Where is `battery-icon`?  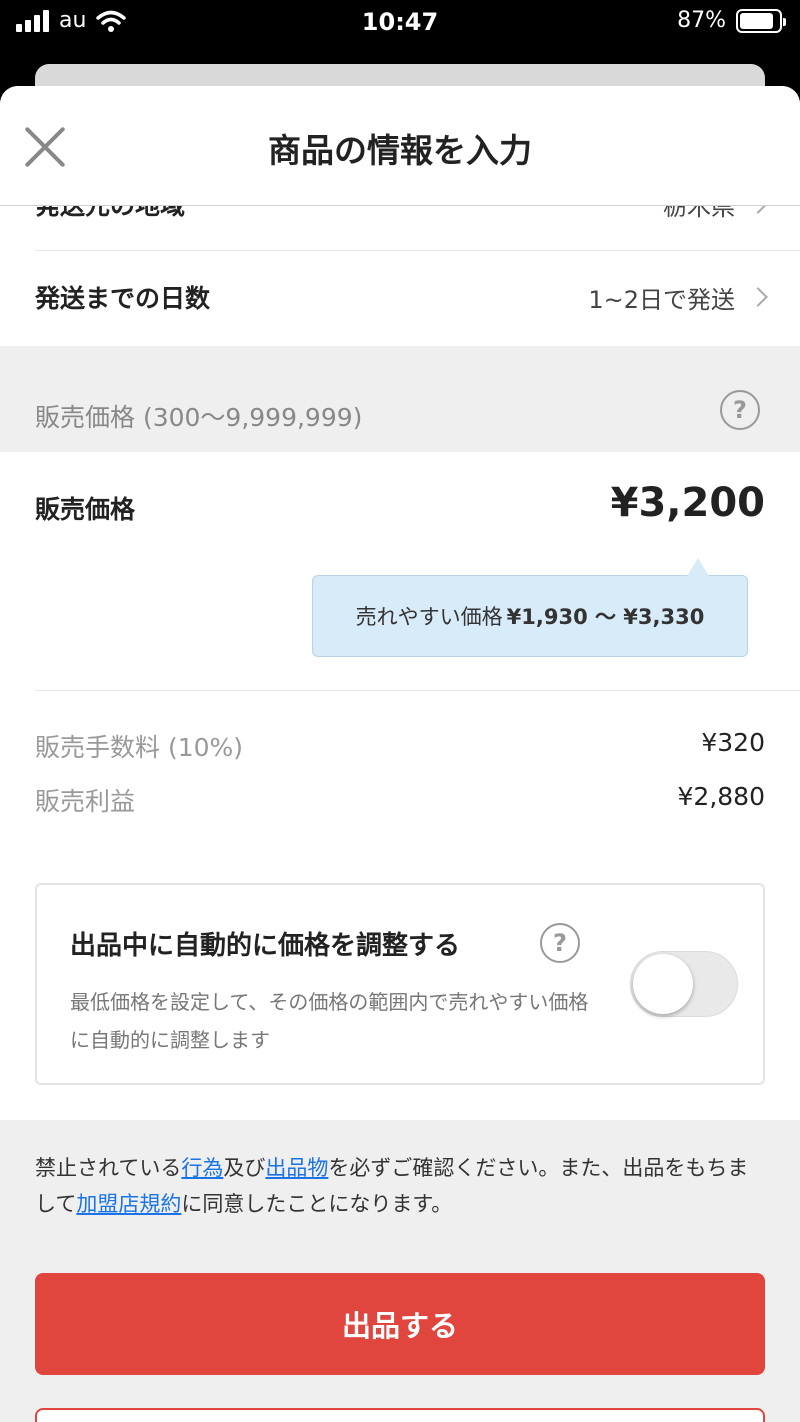
battery-icon is located at coordinates (761, 20).